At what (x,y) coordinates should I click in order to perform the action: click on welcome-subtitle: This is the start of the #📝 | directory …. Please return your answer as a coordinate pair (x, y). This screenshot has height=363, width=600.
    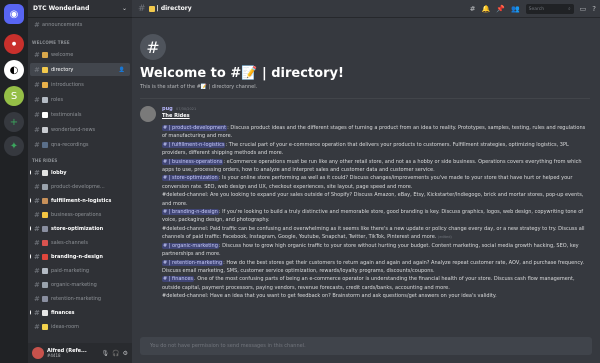
    Looking at the image, I should click on (199, 87).